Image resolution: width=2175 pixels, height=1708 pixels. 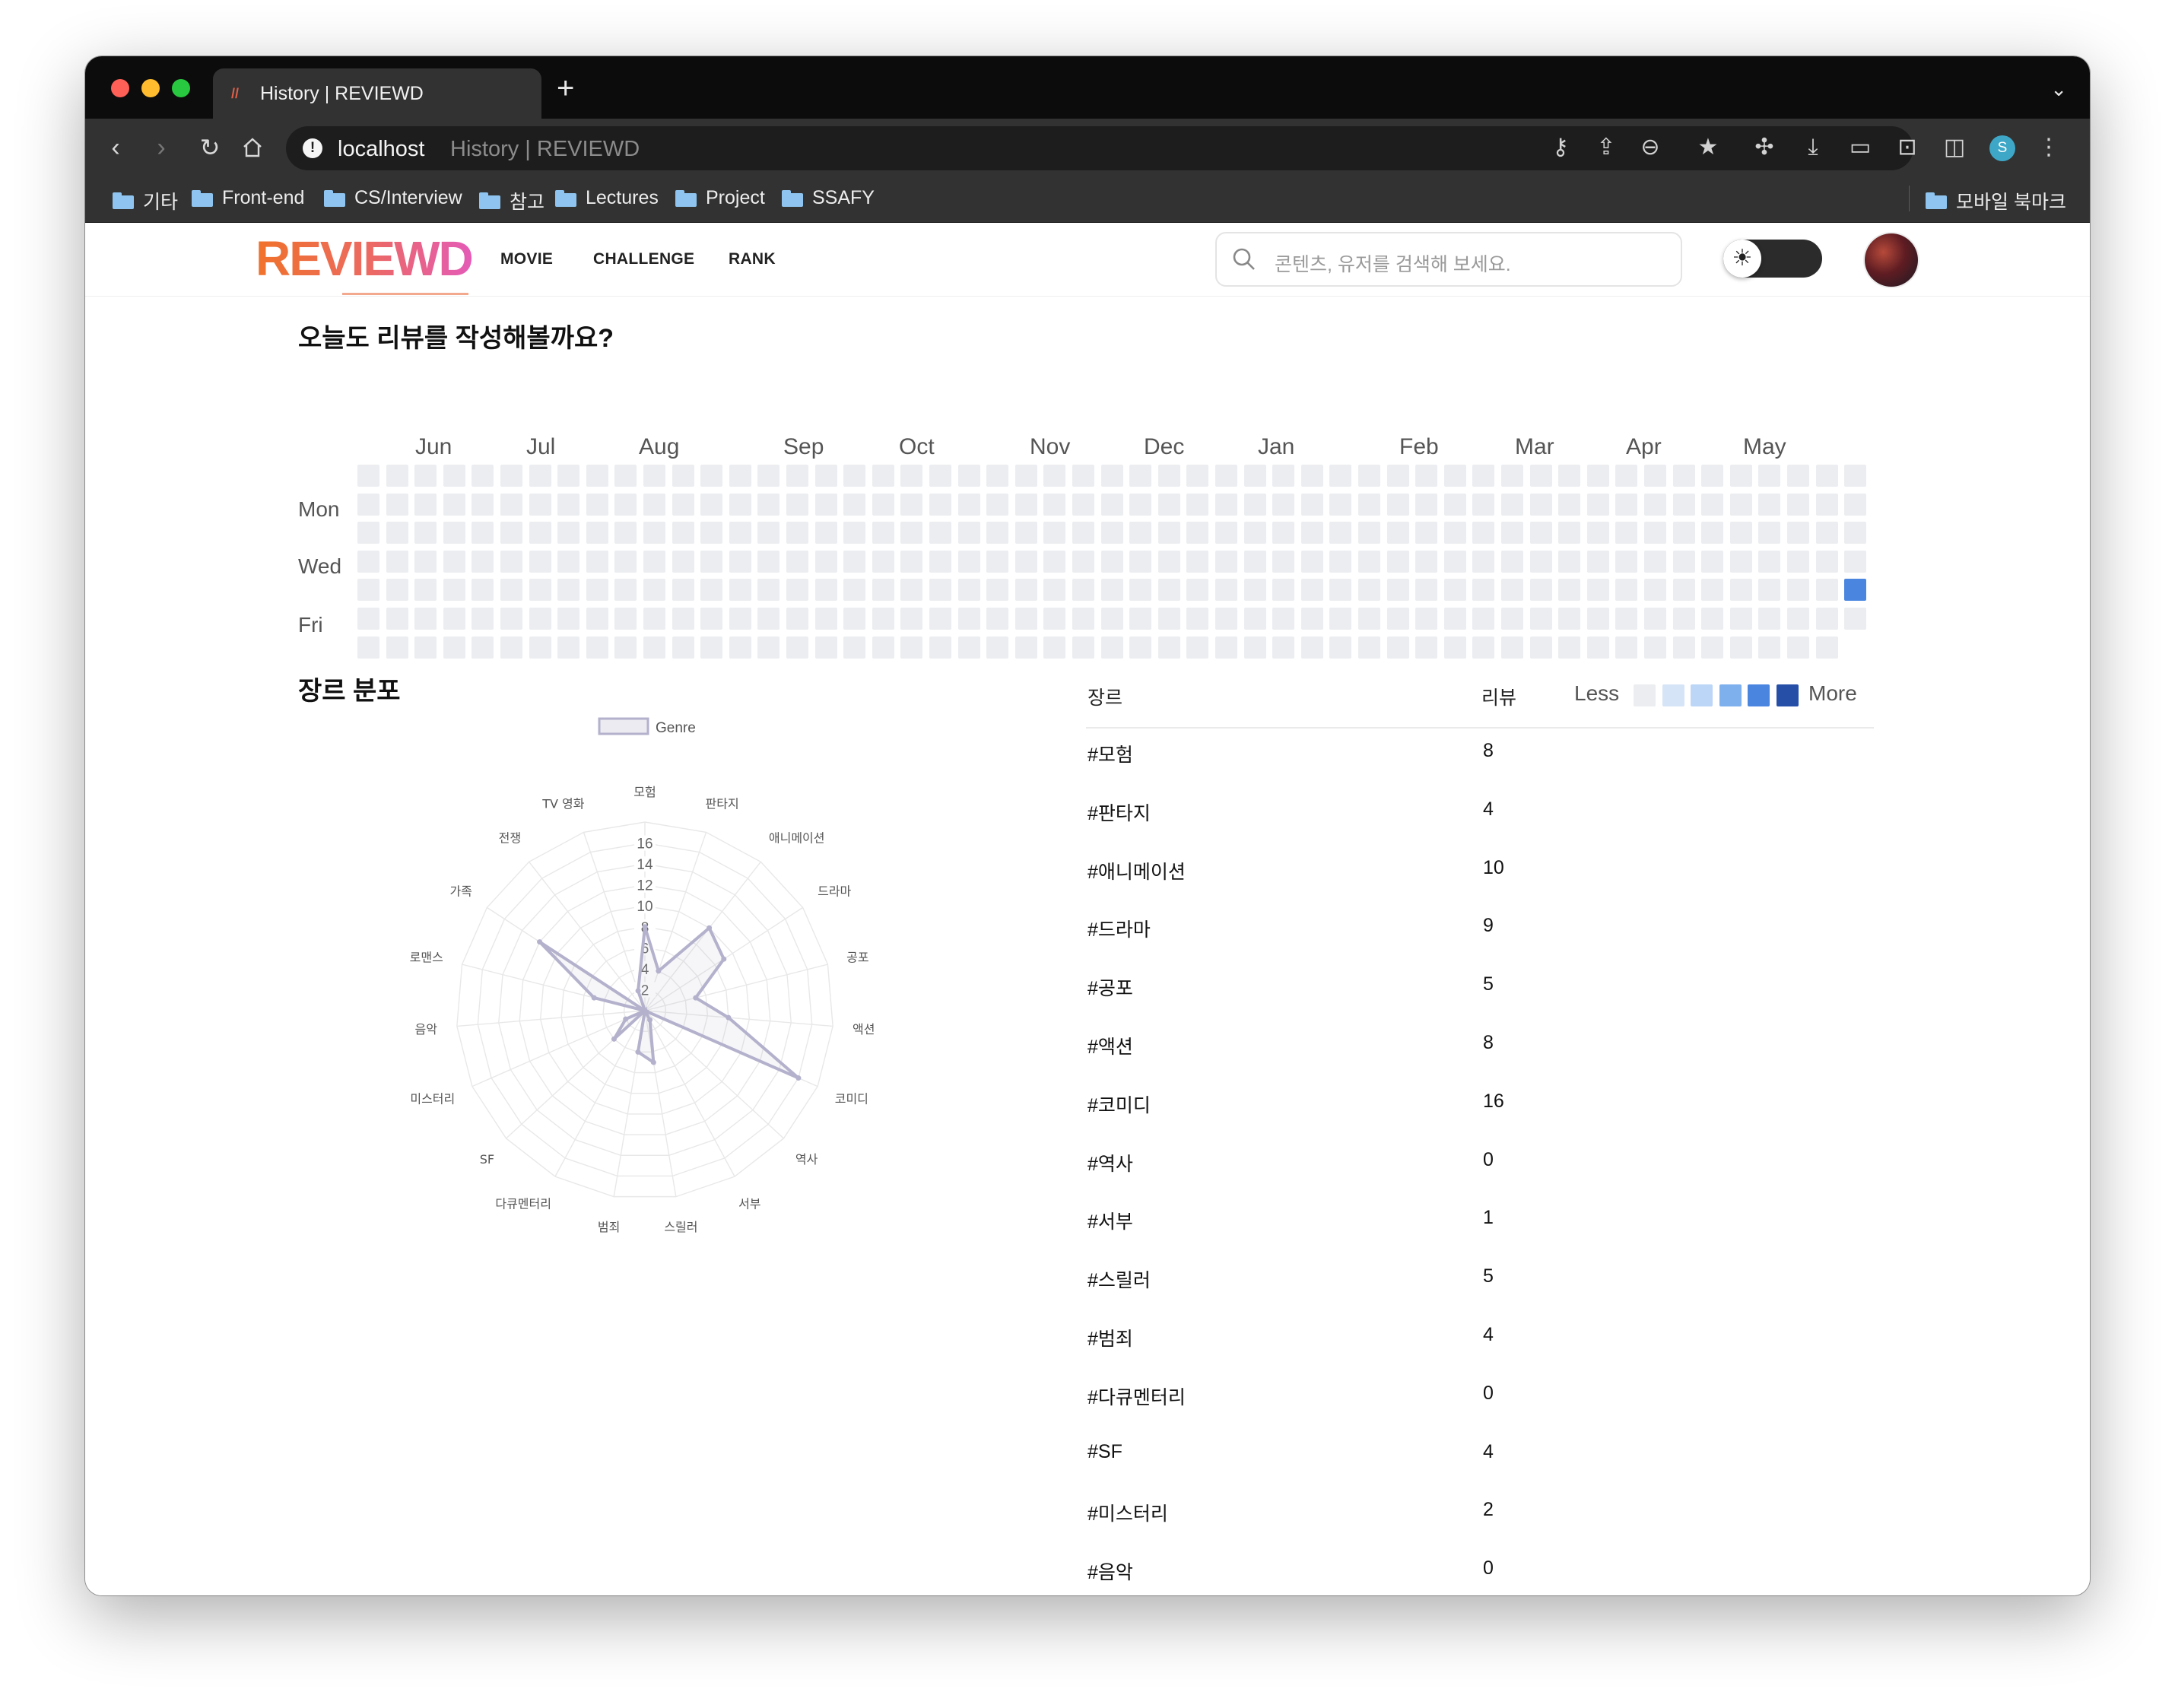 What do you see at coordinates (2048, 148) in the screenshot?
I see `more-menu-icon: ⋮` at bounding box center [2048, 148].